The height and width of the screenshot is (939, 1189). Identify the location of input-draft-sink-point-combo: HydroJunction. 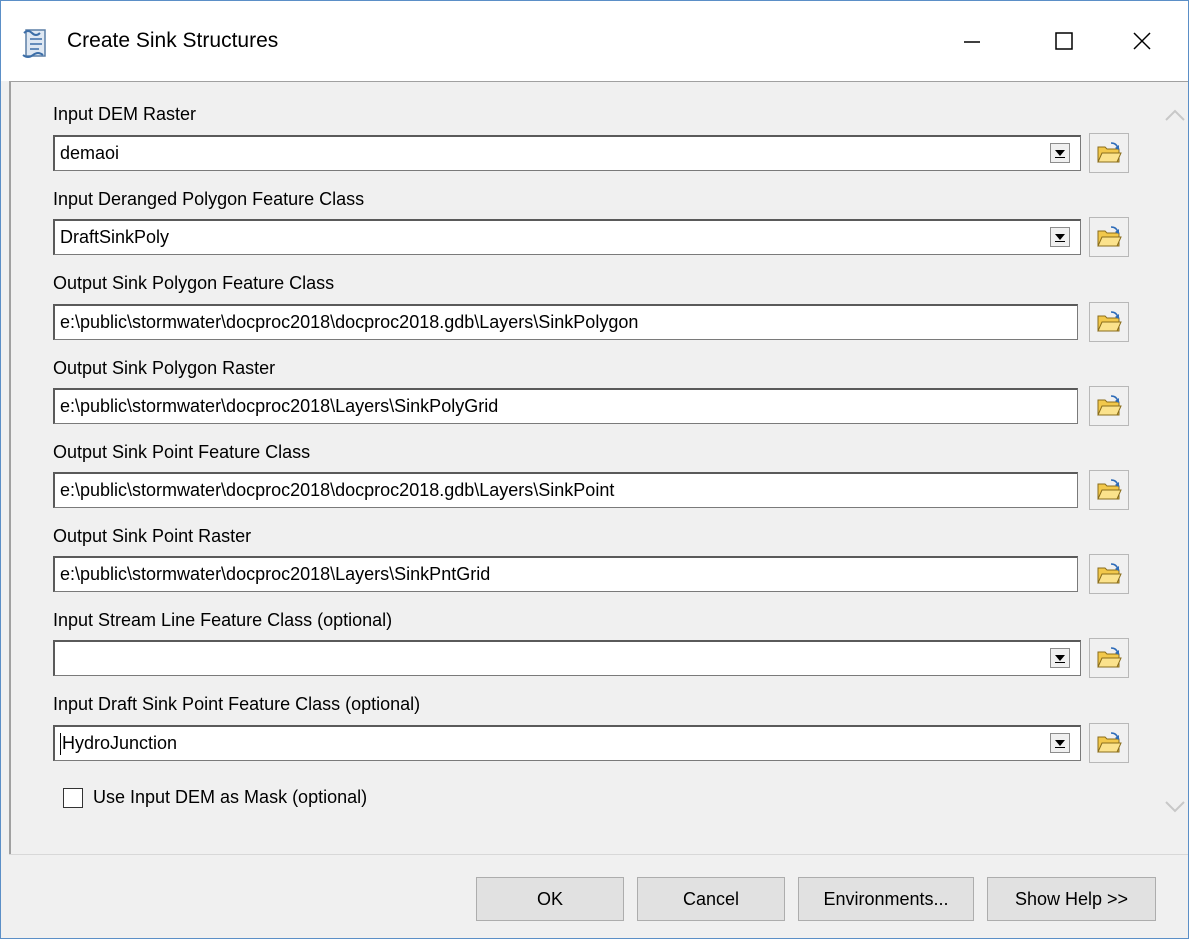
(567, 743).